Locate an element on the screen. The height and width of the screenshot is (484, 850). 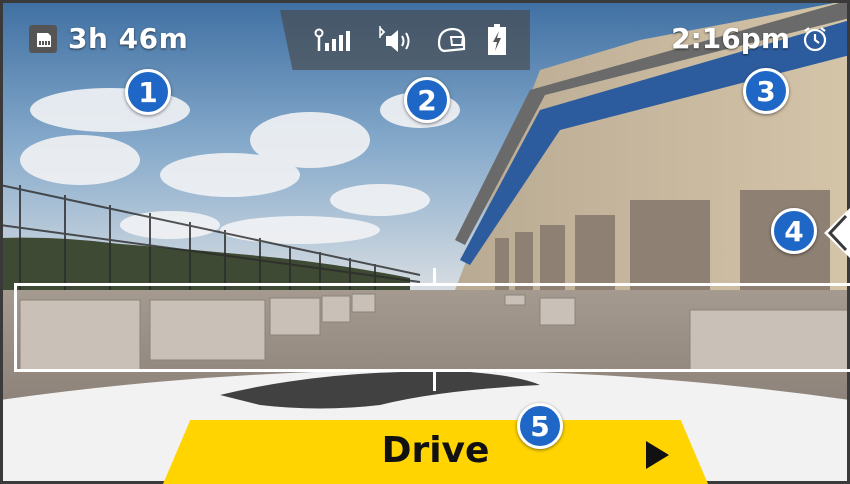
callout-1: 1 is located at coordinates (148, 92).